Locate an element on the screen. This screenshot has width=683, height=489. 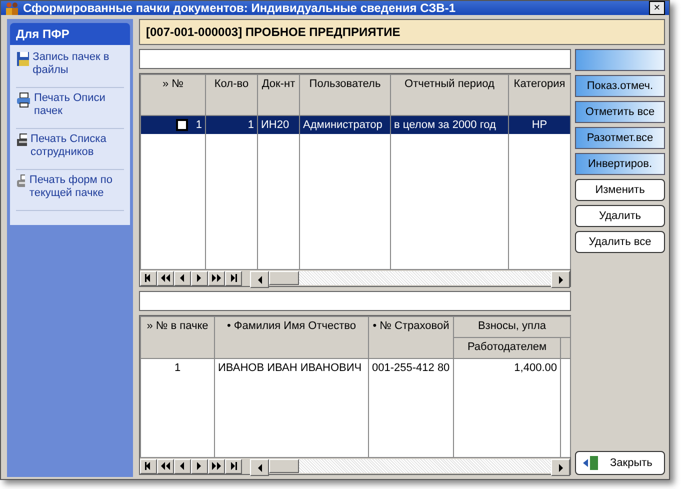
window-title: Сформированные пачки документов: Индивидуальные сведения СЗВ-1 is located at coordinates (239, 8).